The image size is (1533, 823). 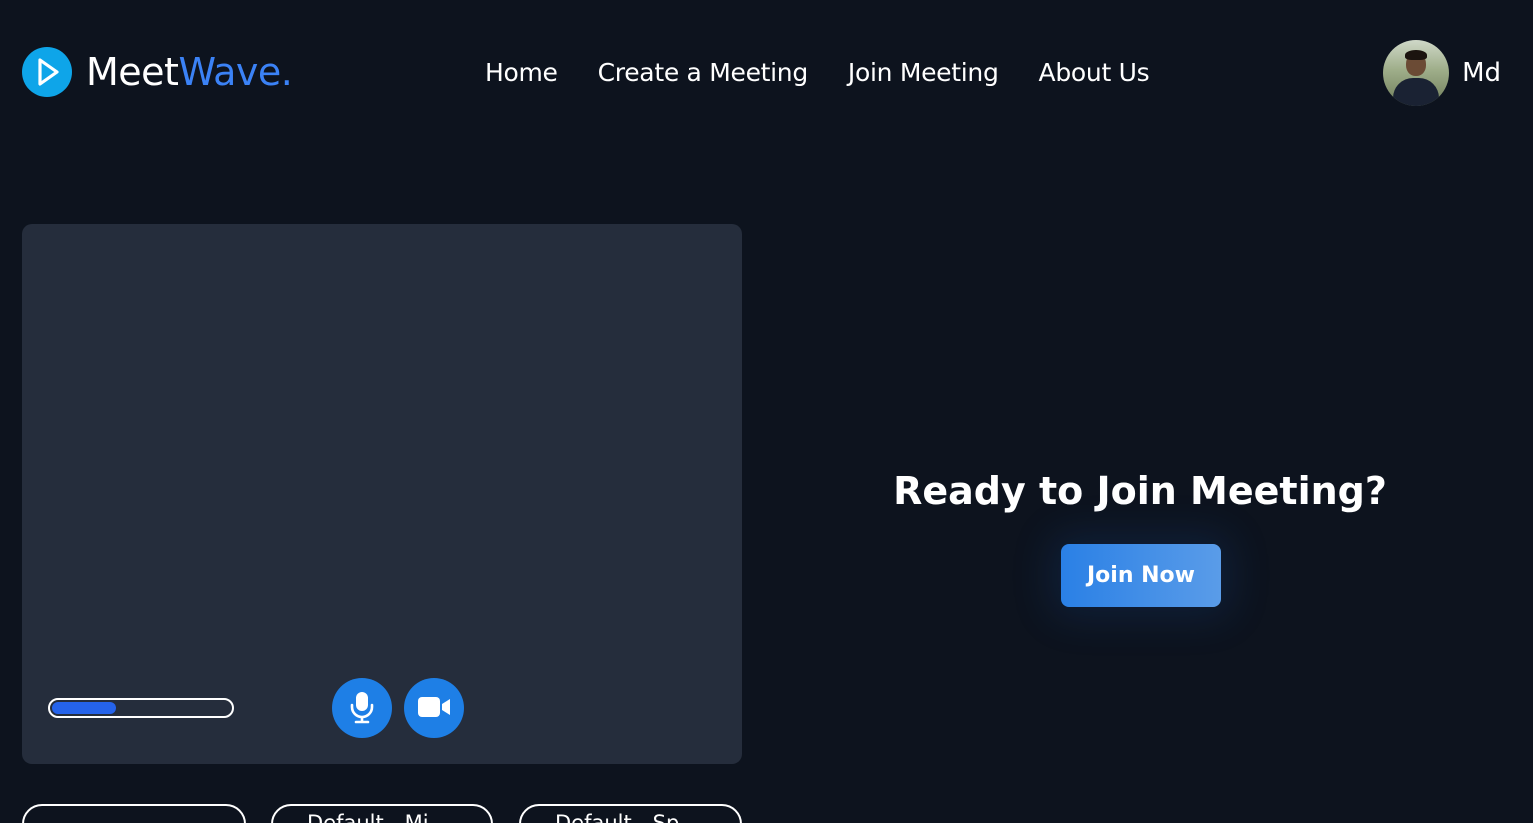 What do you see at coordinates (923, 73) in the screenshot?
I see `nav-join-meeting: Join Meeting` at bounding box center [923, 73].